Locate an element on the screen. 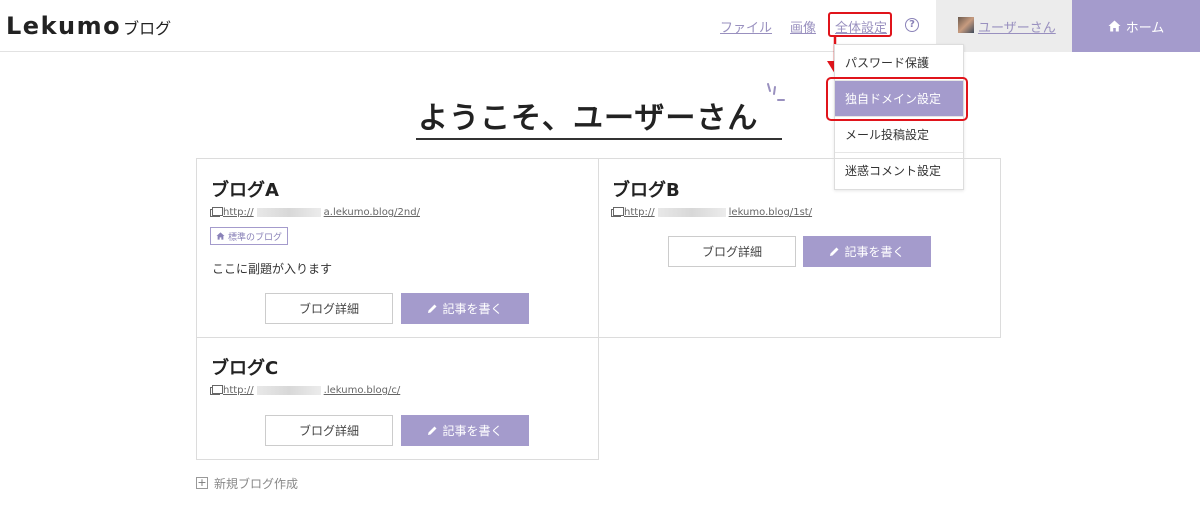 This screenshot has width=1200, height=516. blog-b-url: http:// lekumo.blog/1st/ is located at coordinates (712, 212).